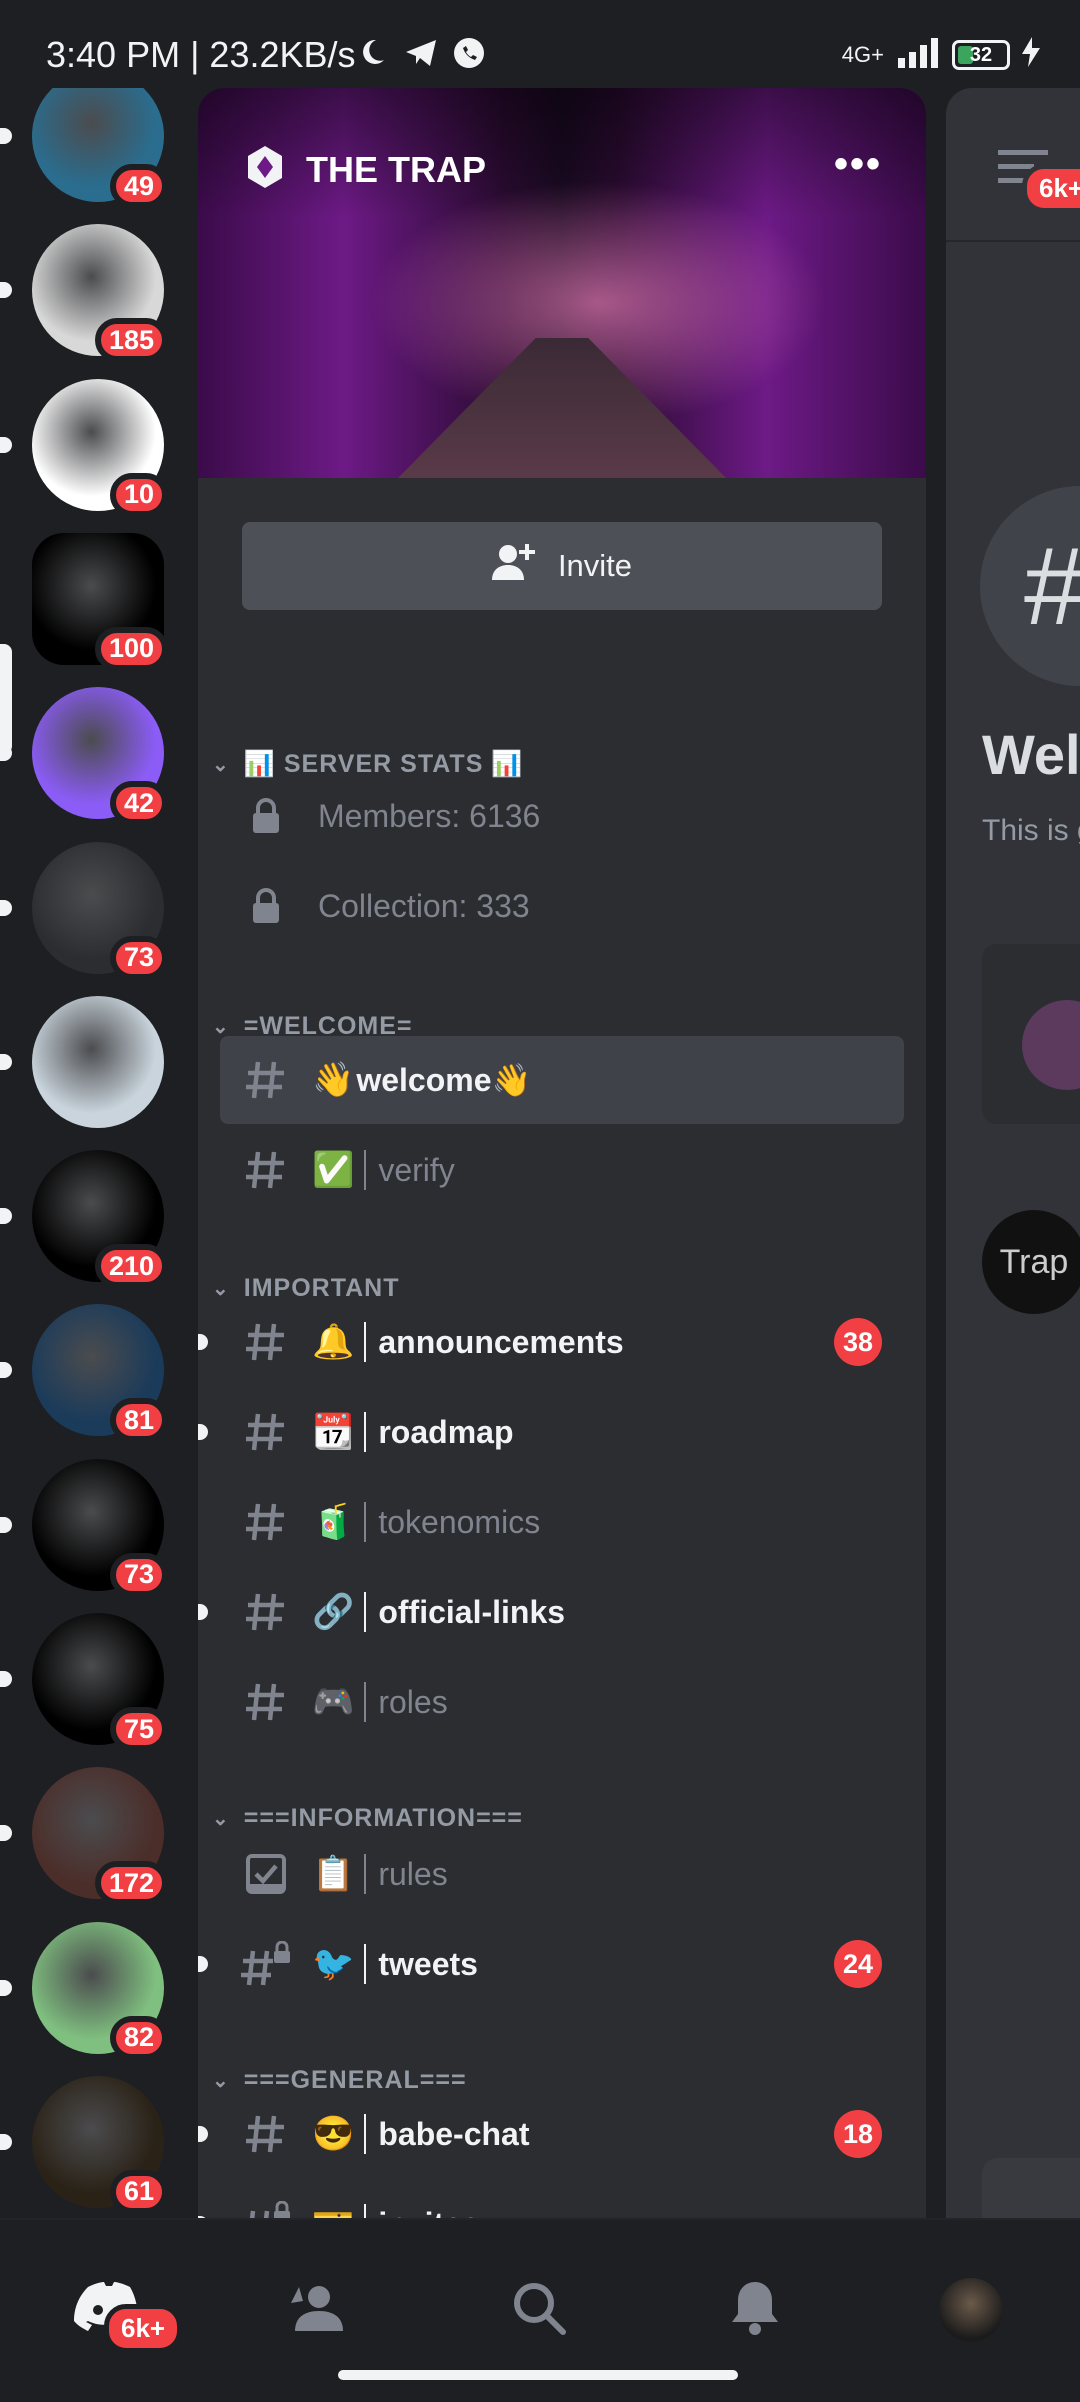 Image resolution: width=1080 pixels, height=2402 pixels. I want to click on server-item: 172, so click(84, 1836).